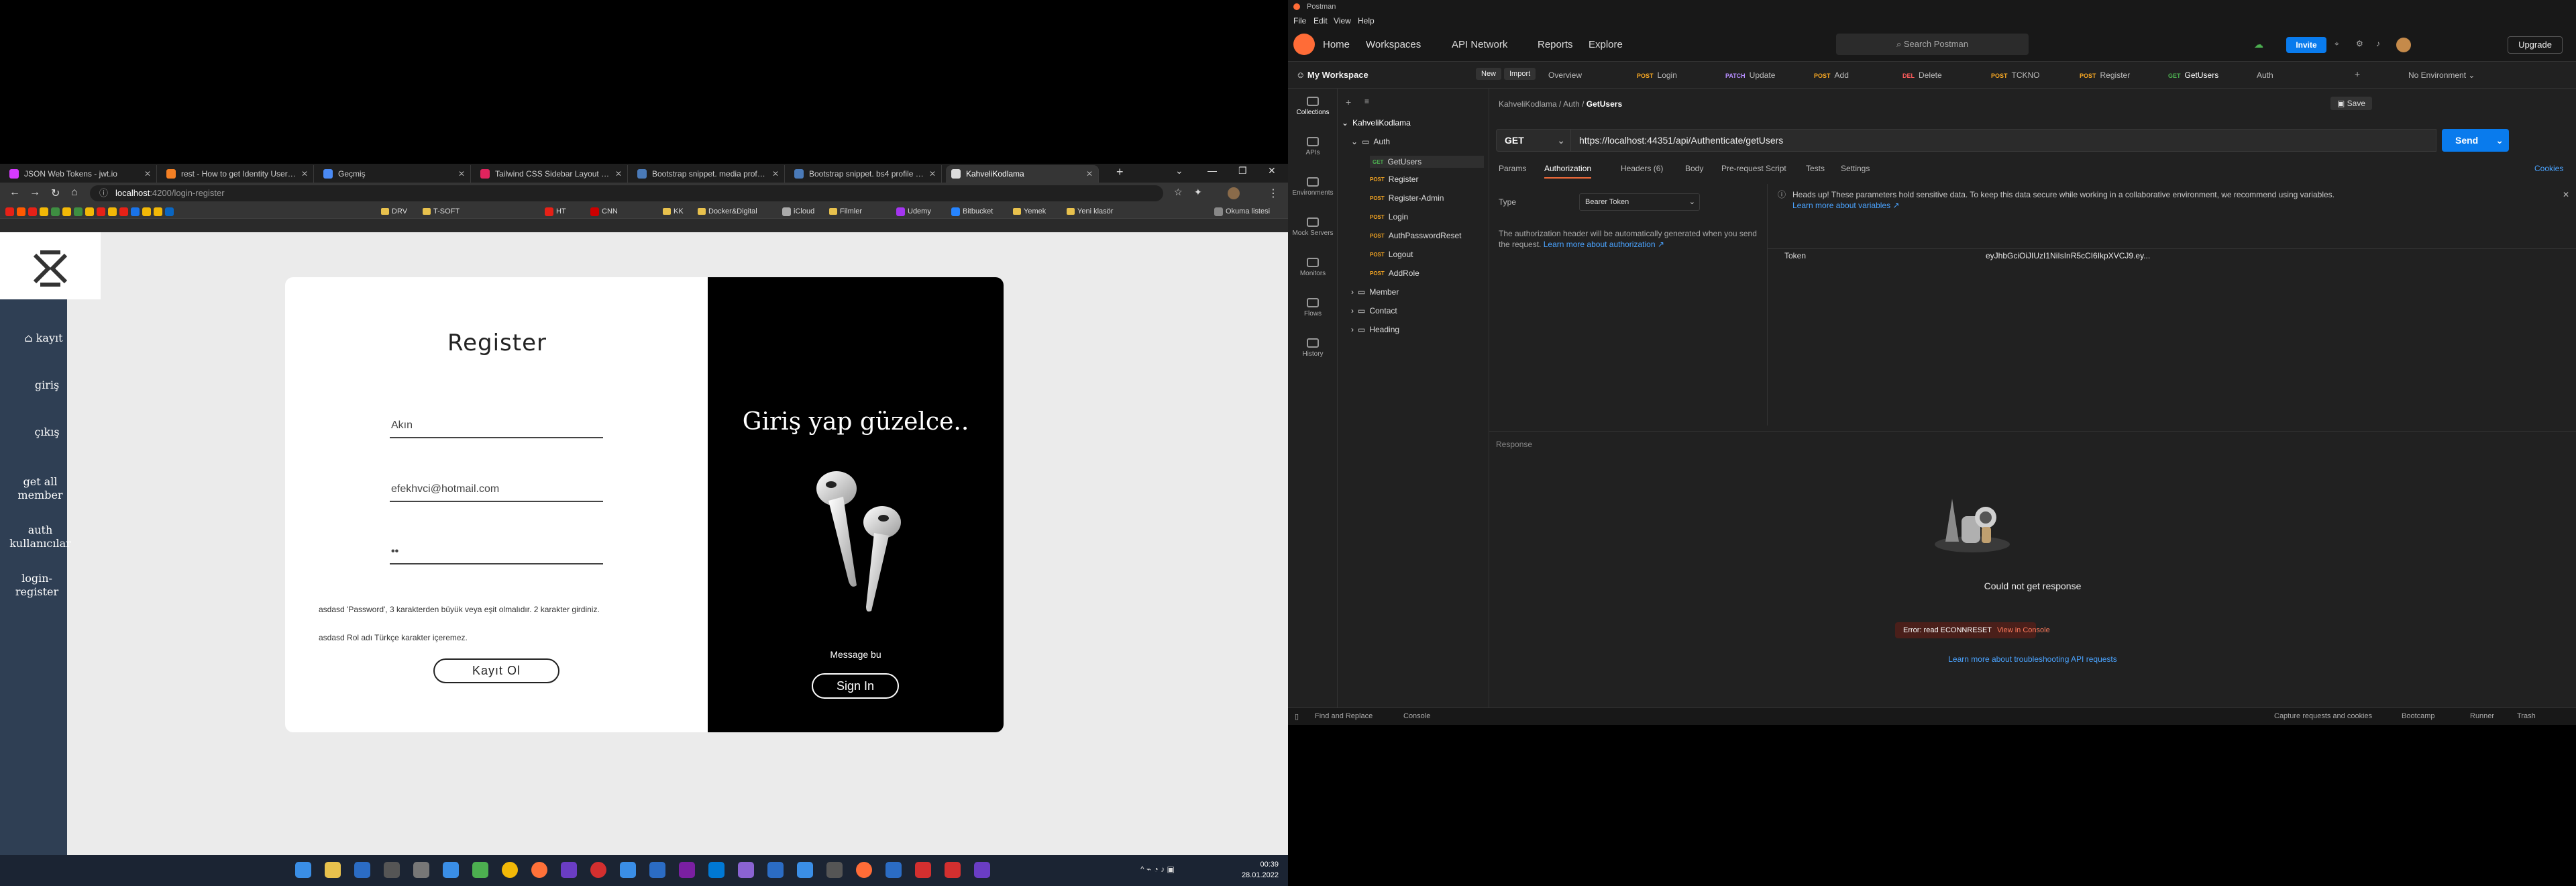 The width and height of the screenshot is (2576, 886). Describe the element at coordinates (1642, 169) in the screenshot. I see `subtab-headers: Headers (6)` at that location.